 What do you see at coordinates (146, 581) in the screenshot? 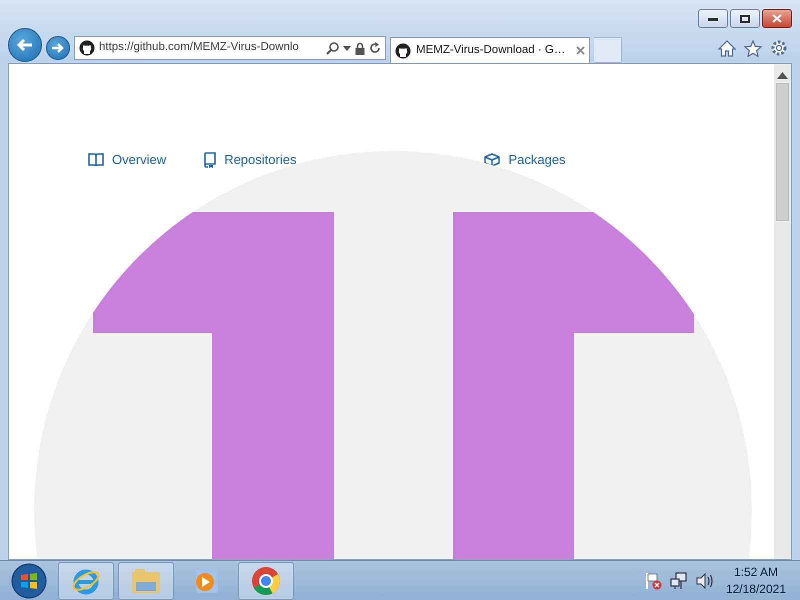
I see `folder-icon` at bounding box center [146, 581].